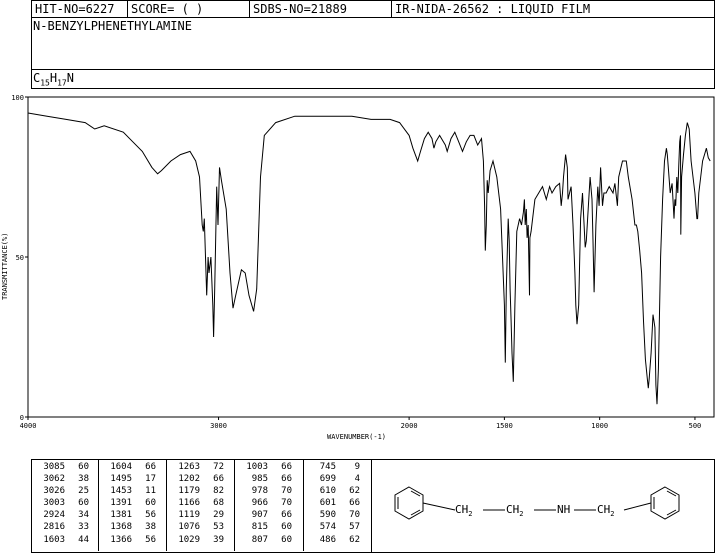  I want to click on peak-transmittance-column: 66 17 11 60 56 38 56, so click(150, 503).